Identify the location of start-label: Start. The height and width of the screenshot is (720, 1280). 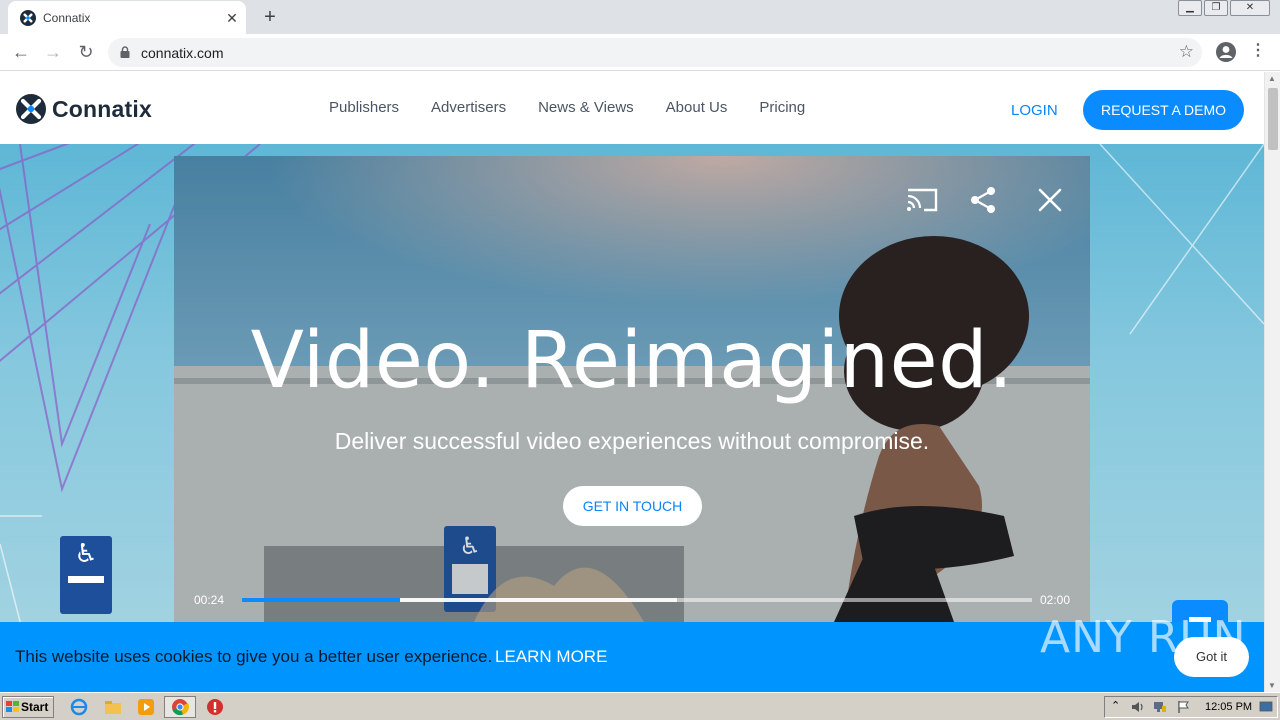
(35, 707).